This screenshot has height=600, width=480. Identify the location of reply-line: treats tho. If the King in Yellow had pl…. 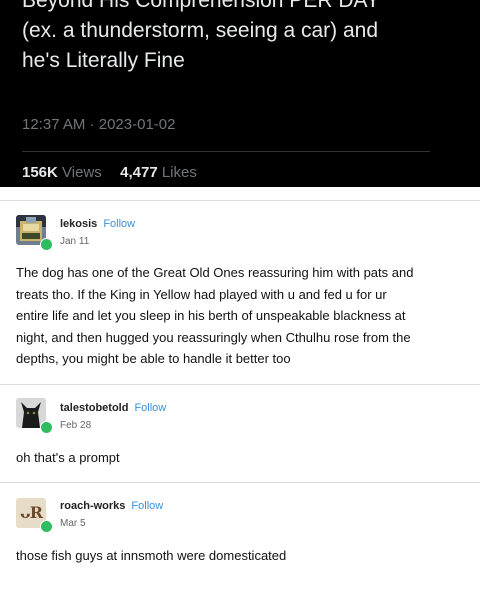
(201, 294).